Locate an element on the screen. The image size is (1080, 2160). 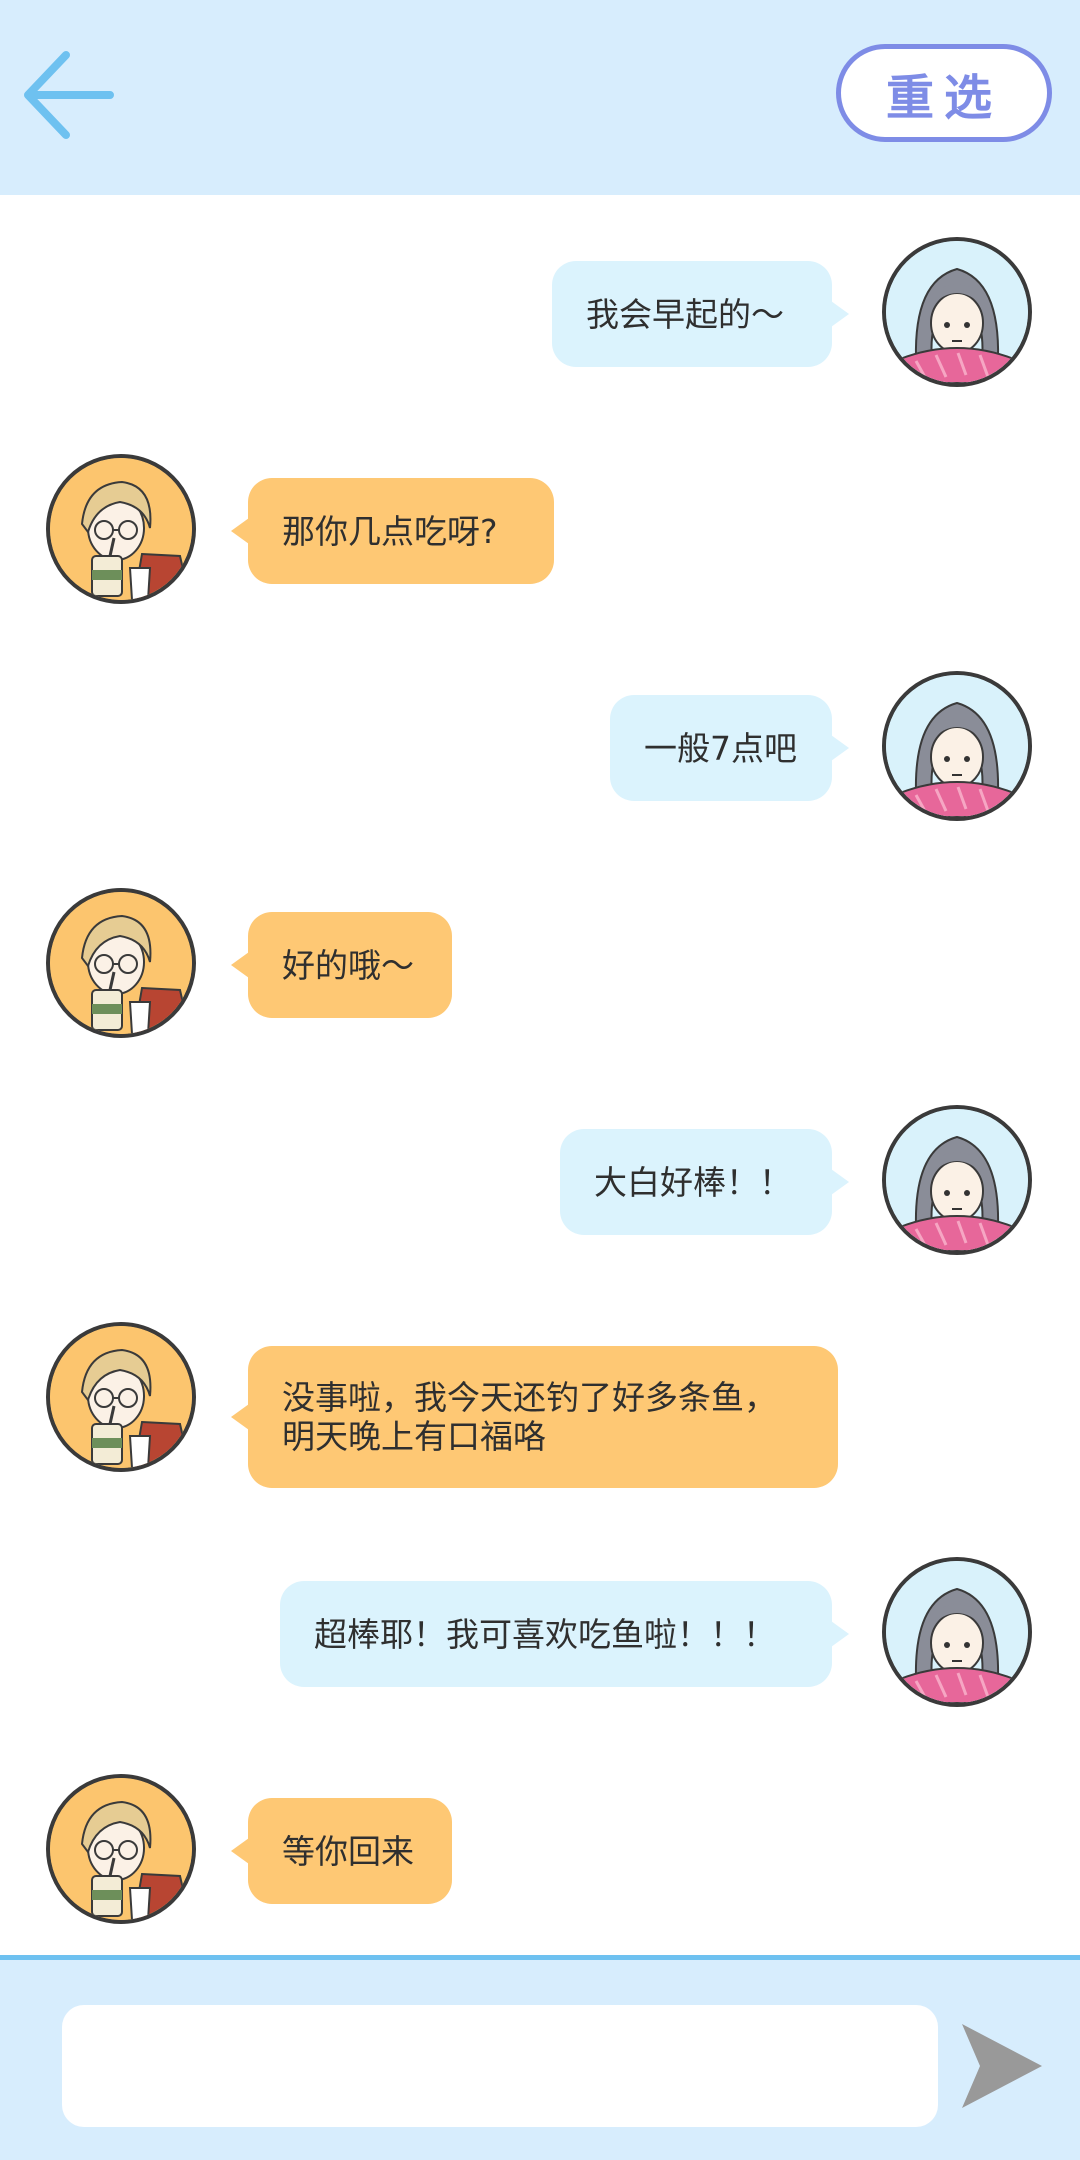
arrow-left-icon is located at coordinates (69, 95).